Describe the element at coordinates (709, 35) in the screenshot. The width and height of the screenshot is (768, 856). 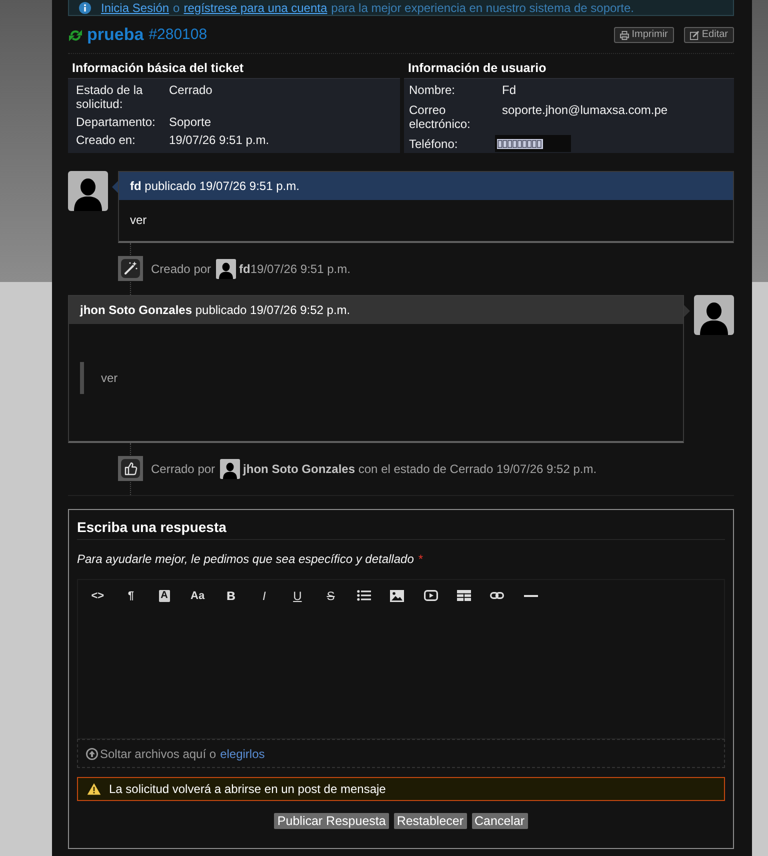
I see `edit-button: Editar` at that location.